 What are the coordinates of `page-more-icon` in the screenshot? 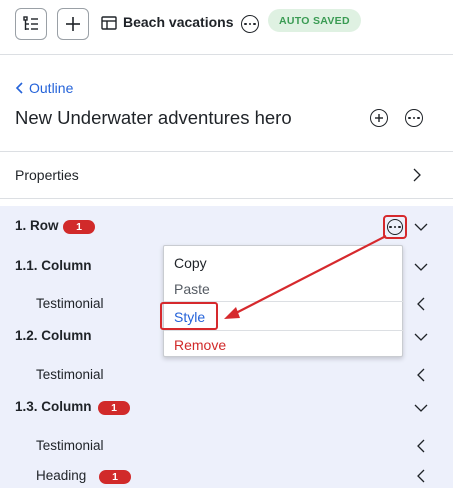 It's located at (414, 118).